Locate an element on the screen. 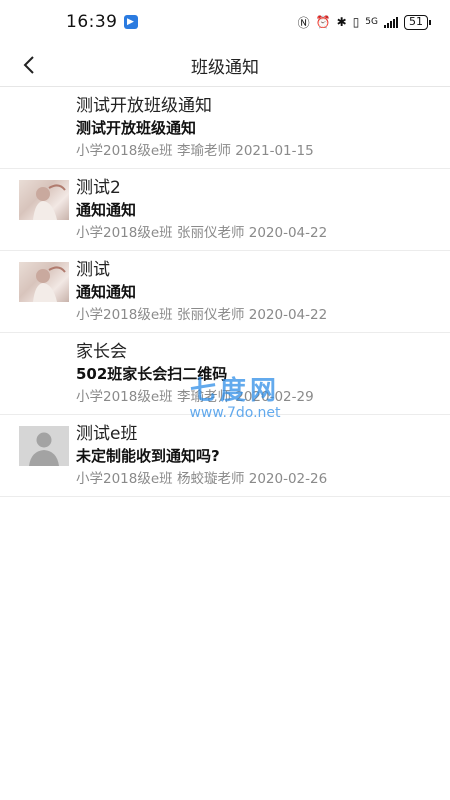  default-avatar-icon is located at coordinates (44, 446).